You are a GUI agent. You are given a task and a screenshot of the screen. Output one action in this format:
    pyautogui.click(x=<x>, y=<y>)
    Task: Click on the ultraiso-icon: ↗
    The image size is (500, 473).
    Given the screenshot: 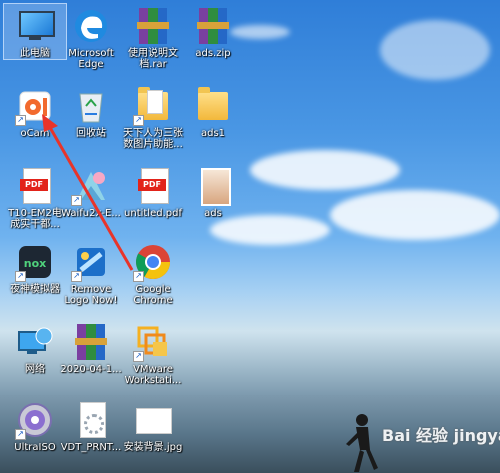 What is the action you would take?
    pyautogui.click(x=35, y=420)
    